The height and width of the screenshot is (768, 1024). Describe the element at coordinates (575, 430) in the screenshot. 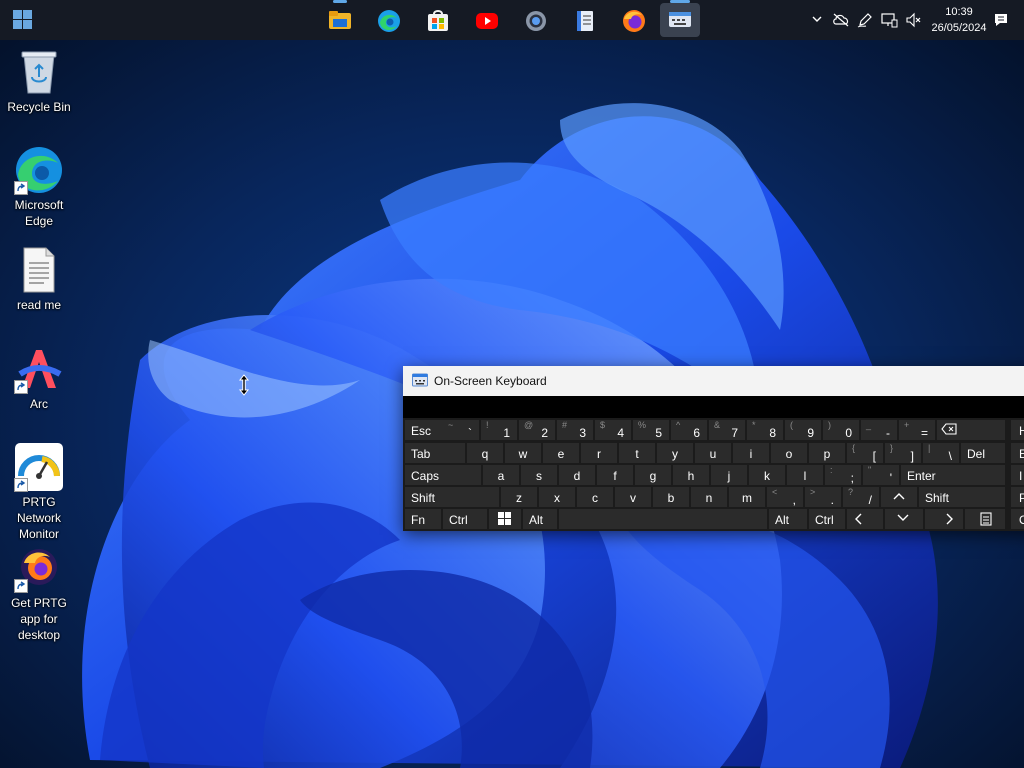

I see `key-3: #3` at that location.